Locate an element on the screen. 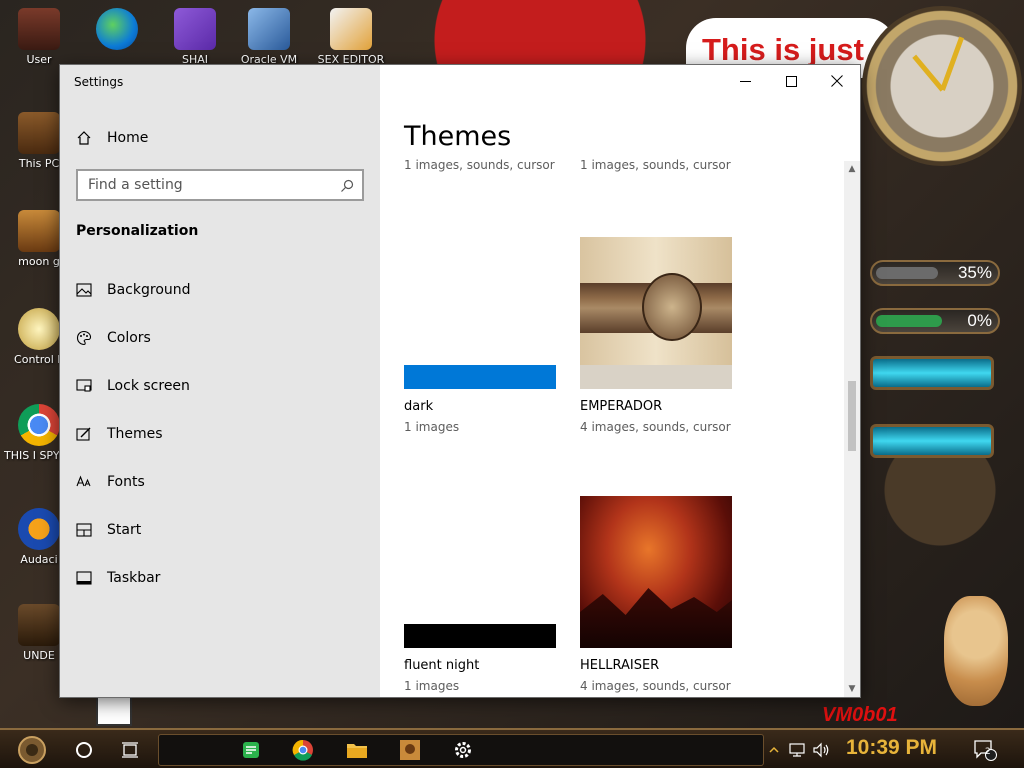 This screenshot has width=1024, height=768. page-title: Themes is located at coordinates (458, 136).